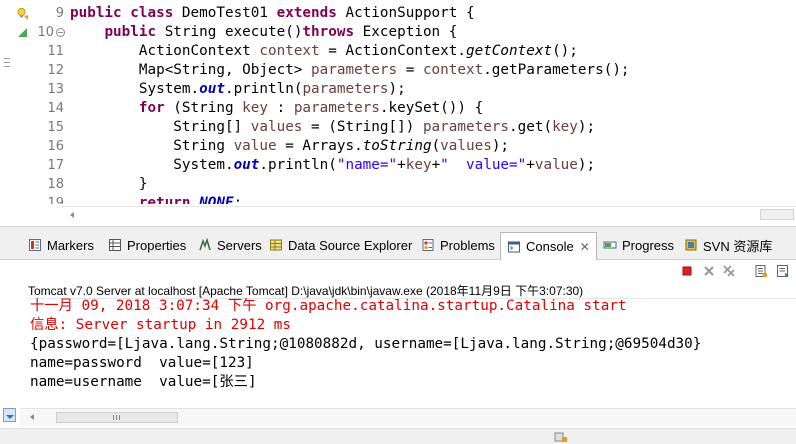 Image resolution: width=796 pixels, height=444 pixels. I want to click on tab-console: Console ✕, so click(548, 246).